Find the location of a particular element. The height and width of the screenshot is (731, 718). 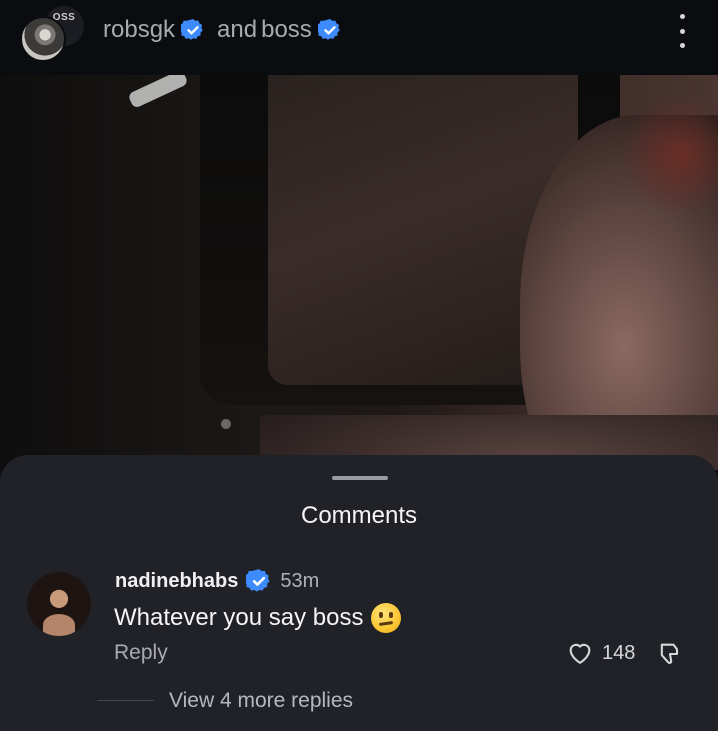

video-frame-detail is located at coordinates (158, 92).